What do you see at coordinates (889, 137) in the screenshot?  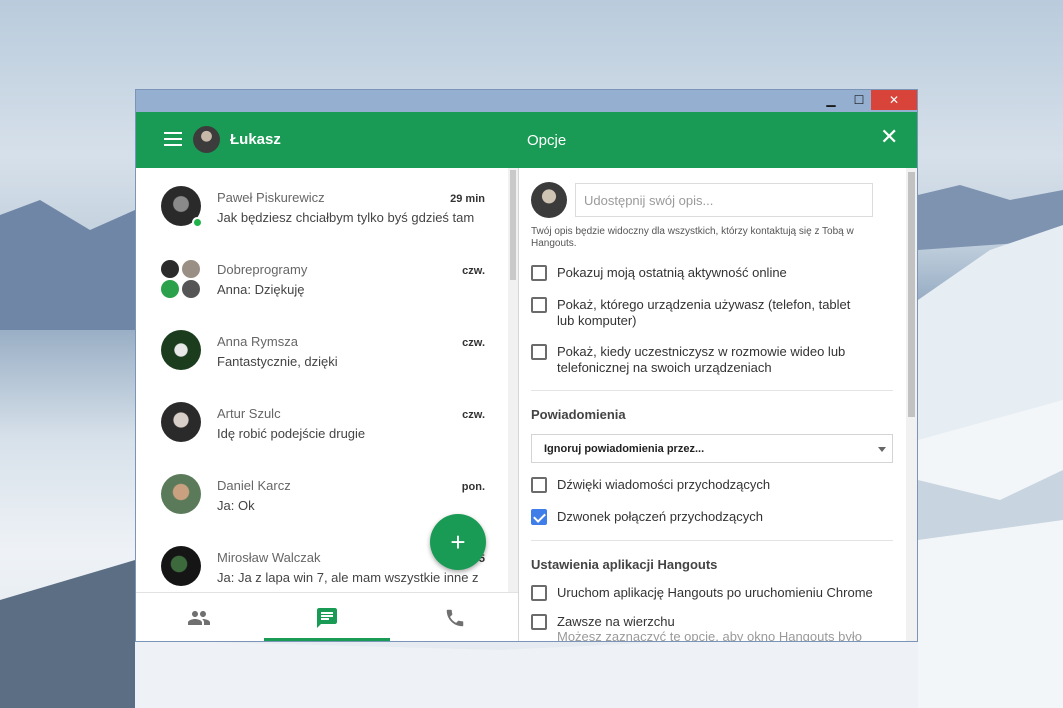 I see `close-options-icon: ✕` at bounding box center [889, 137].